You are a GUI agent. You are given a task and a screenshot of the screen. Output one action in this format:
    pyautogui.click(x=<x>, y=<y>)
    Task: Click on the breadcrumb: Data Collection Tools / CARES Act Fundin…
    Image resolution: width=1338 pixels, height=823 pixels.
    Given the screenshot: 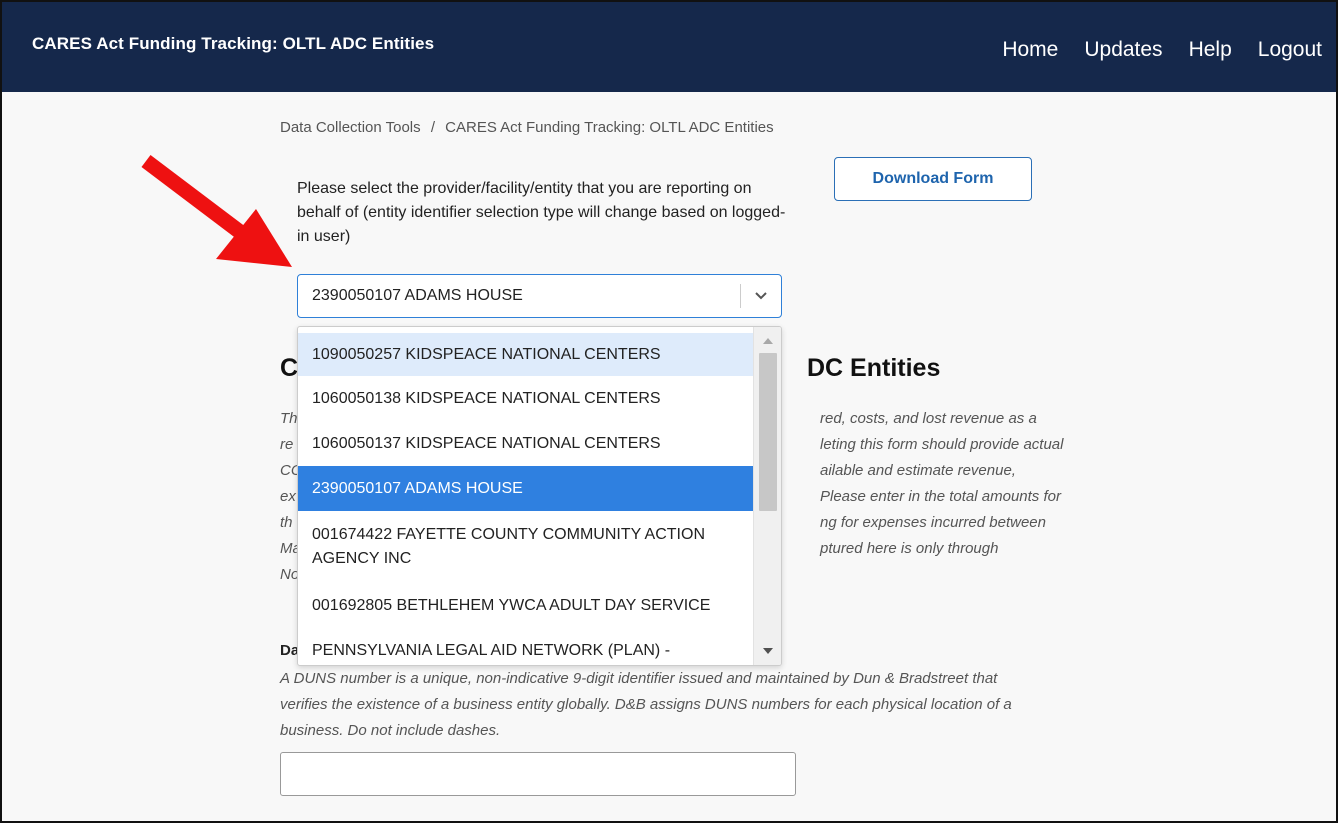 What is the action you would take?
    pyautogui.click(x=527, y=127)
    